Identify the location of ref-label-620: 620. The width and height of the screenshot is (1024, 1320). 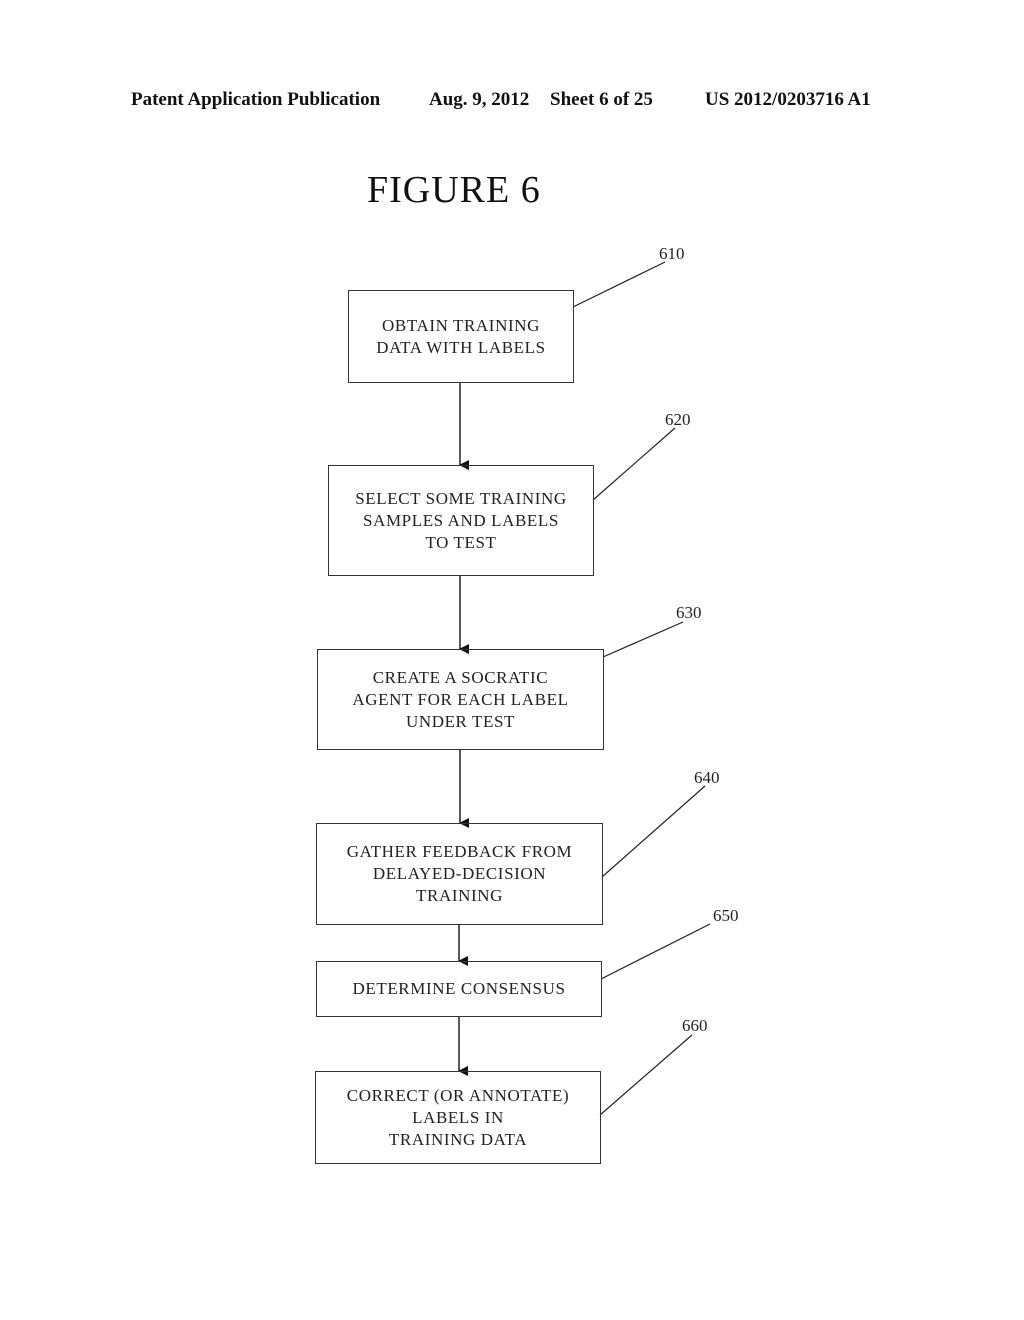
(678, 419).